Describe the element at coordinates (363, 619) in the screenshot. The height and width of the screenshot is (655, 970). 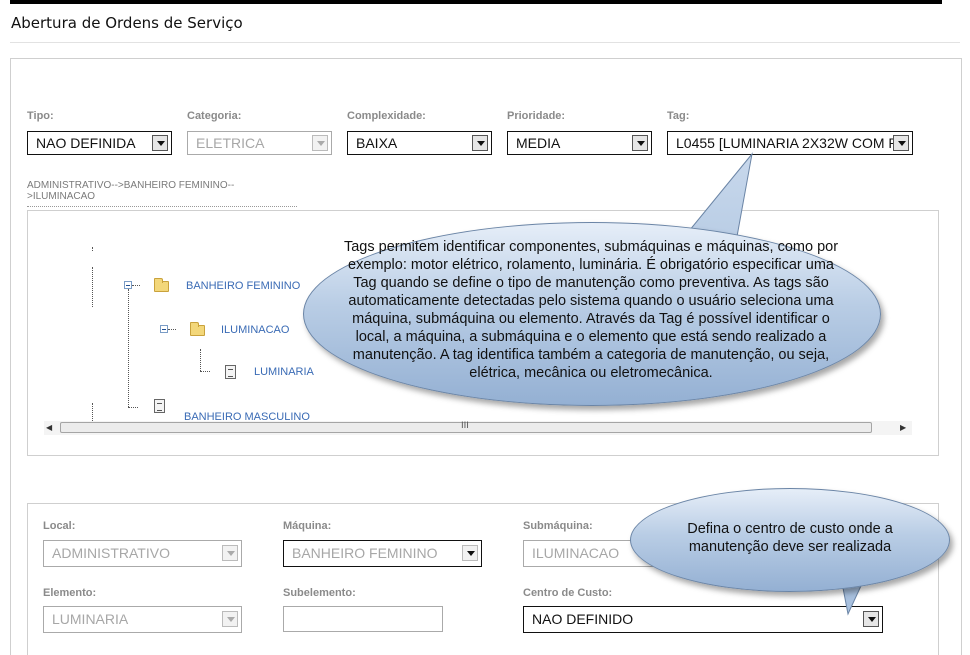
I see `subelemento-input` at that location.